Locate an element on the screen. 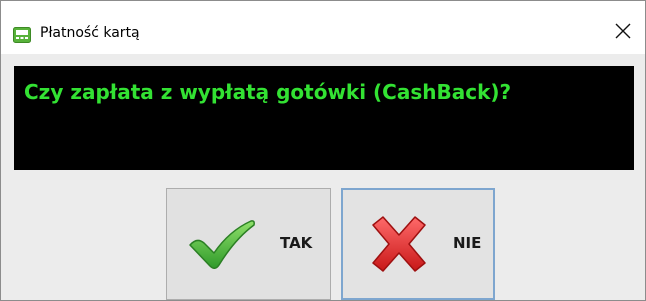 Image resolution: width=646 pixels, height=301 pixels. no-button: NIE is located at coordinates (418, 244).